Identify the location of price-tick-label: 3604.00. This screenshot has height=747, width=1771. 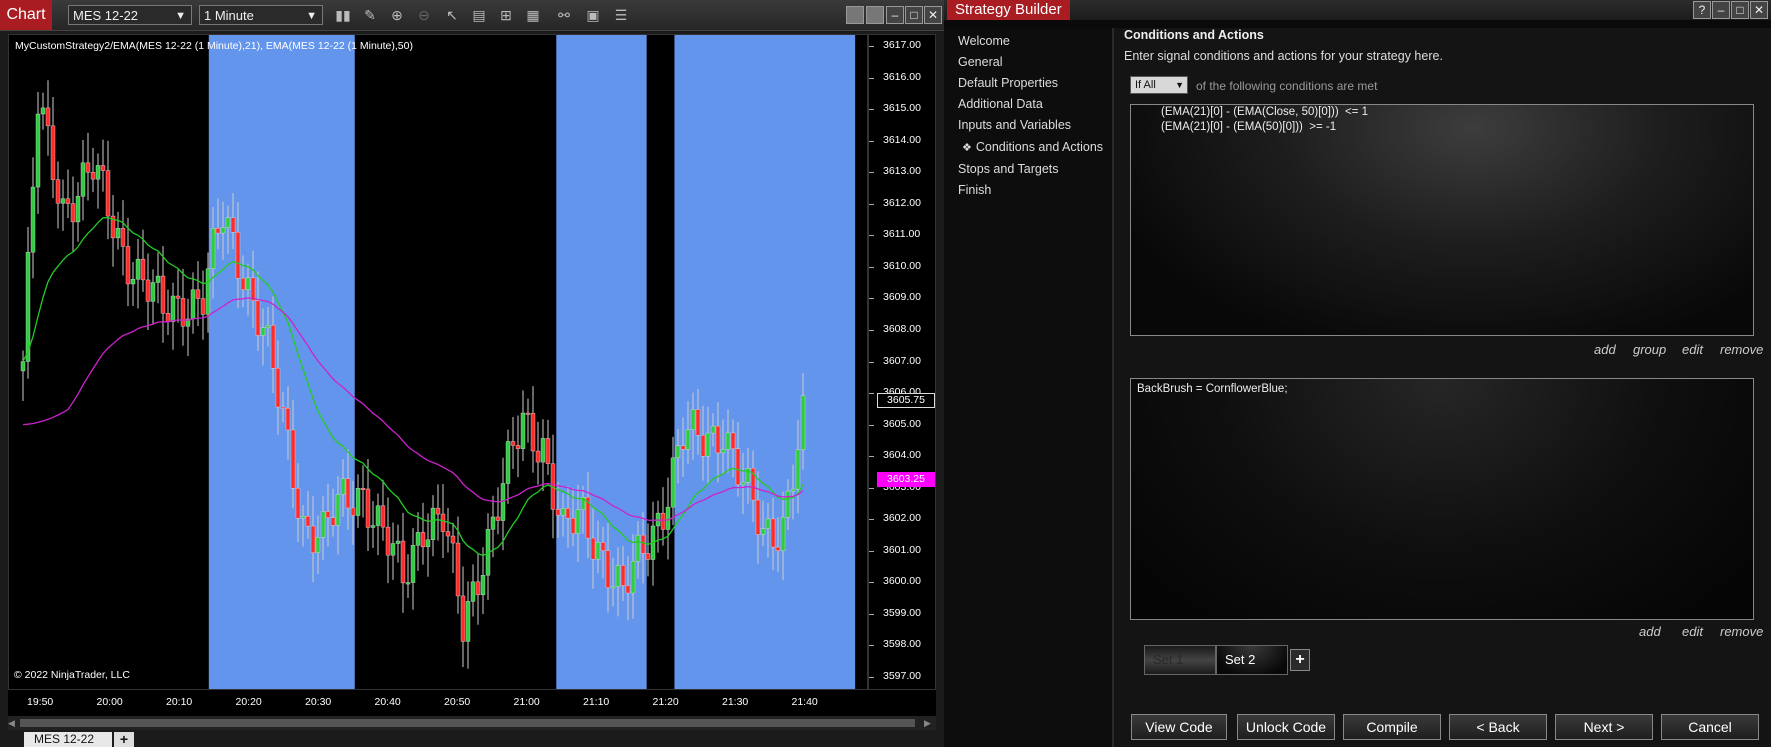
(902, 455).